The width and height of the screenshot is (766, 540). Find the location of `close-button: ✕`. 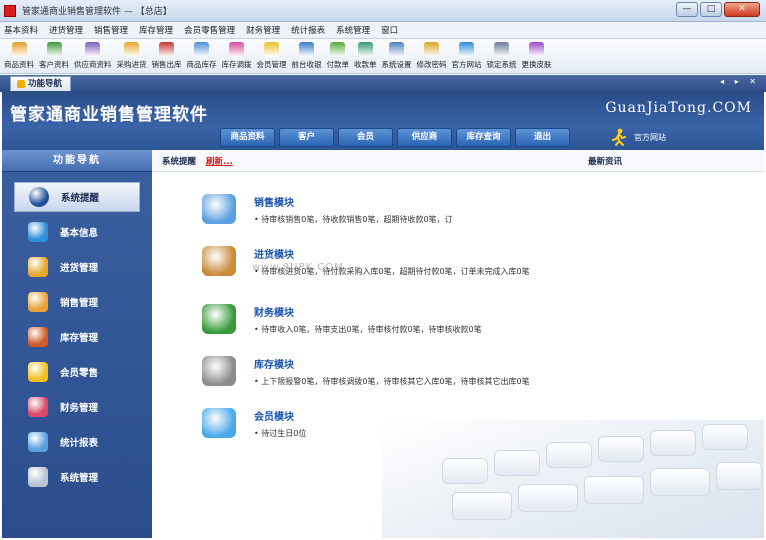

close-button: ✕ is located at coordinates (742, 9).